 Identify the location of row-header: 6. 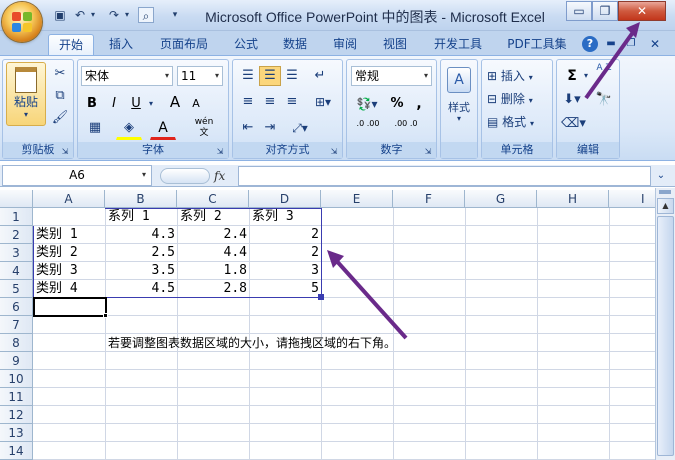
(16, 307).